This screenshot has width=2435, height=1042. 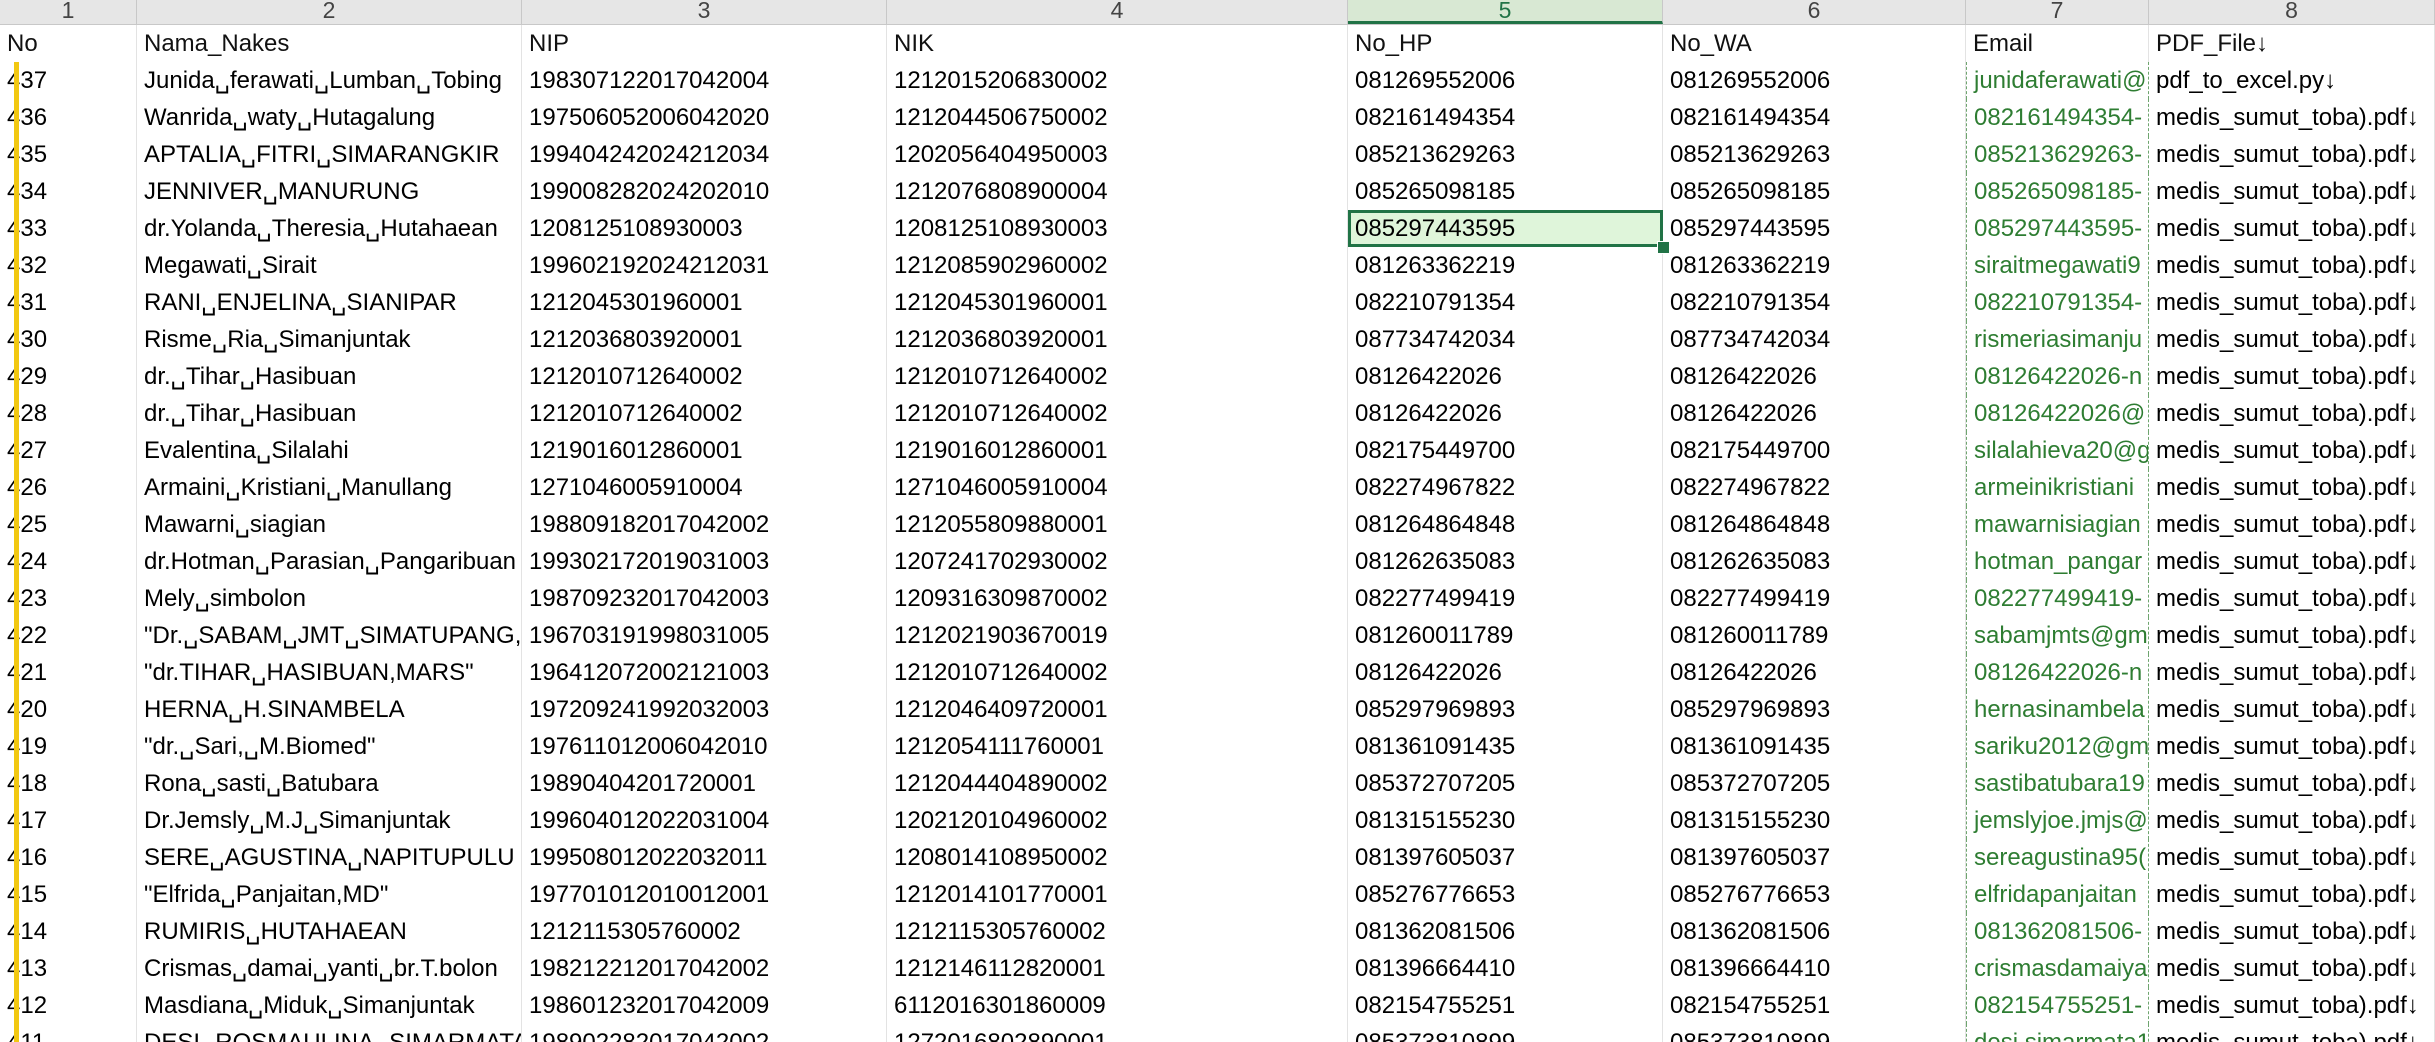 What do you see at coordinates (68, 598) in the screenshot?
I see `cell-no: 423` at bounding box center [68, 598].